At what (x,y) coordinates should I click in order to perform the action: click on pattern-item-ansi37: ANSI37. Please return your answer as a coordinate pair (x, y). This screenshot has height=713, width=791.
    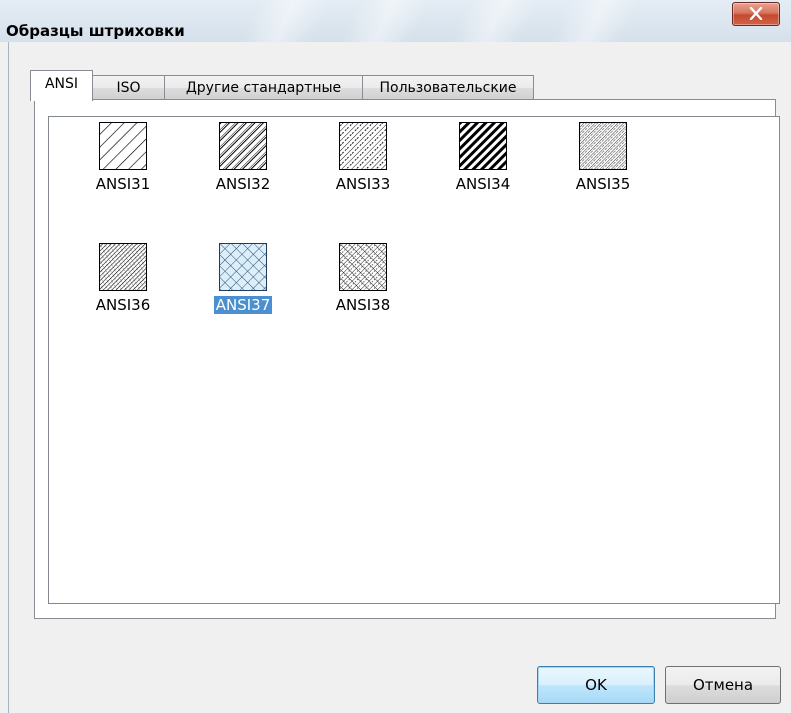
    Looking at the image, I should click on (244, 288).